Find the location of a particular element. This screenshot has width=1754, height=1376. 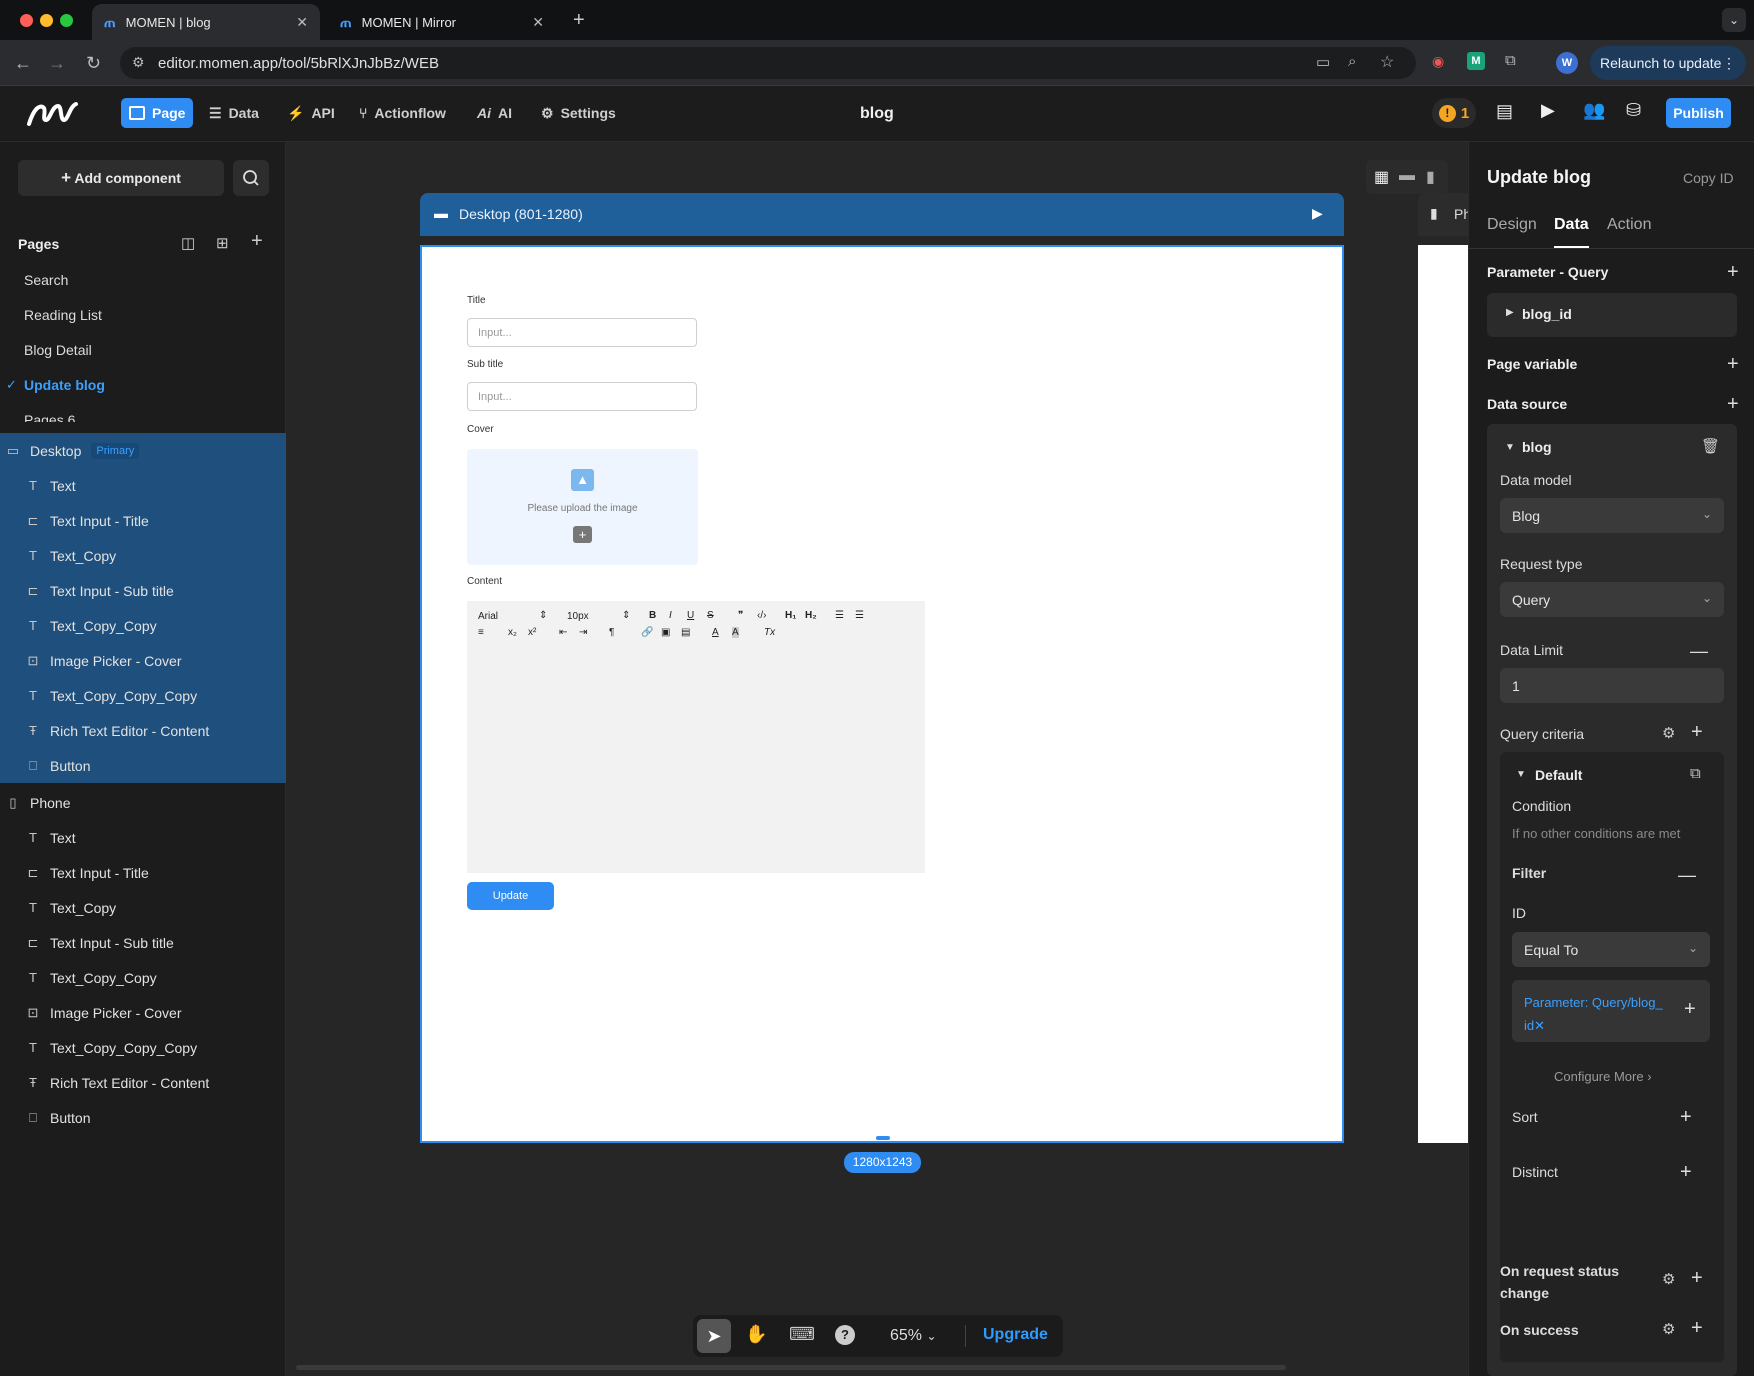

horizontal-scrollbar is located at coordinates (791, 1367).